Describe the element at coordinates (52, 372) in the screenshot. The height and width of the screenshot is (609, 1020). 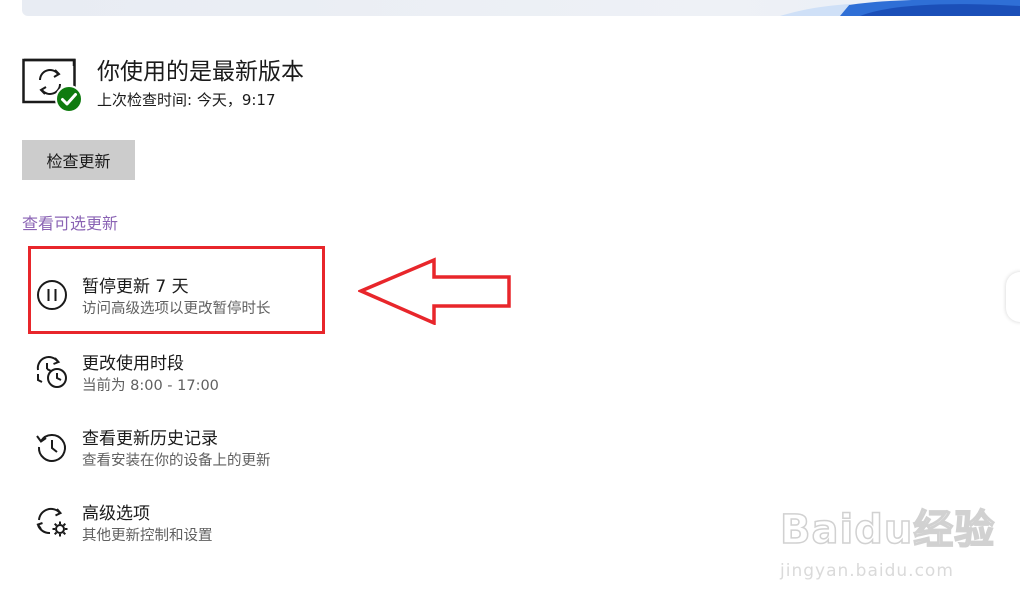
I see `active-hours-icon` at that location.